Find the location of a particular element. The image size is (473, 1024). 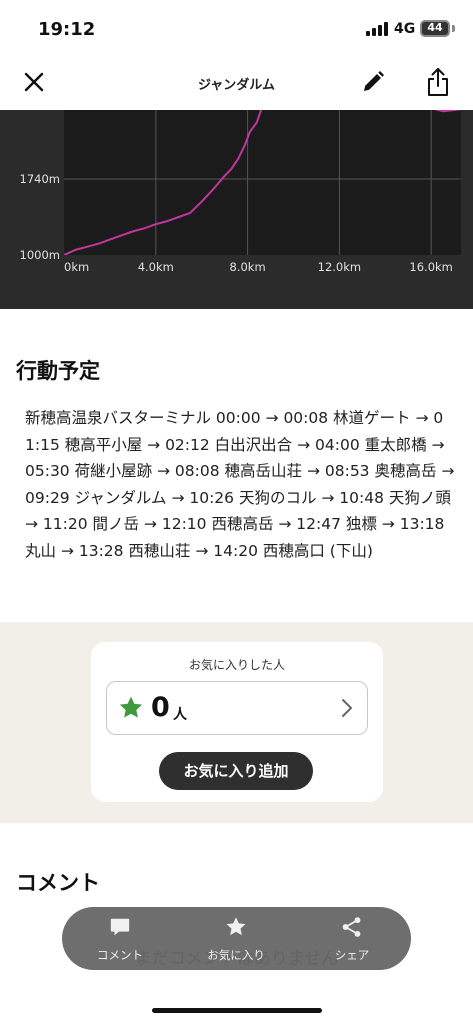

elevation-chart-svg: 1000m 1740m 0km 4.0km 8.0km 12.0km 16.0km is located at coordinates (240, 192).